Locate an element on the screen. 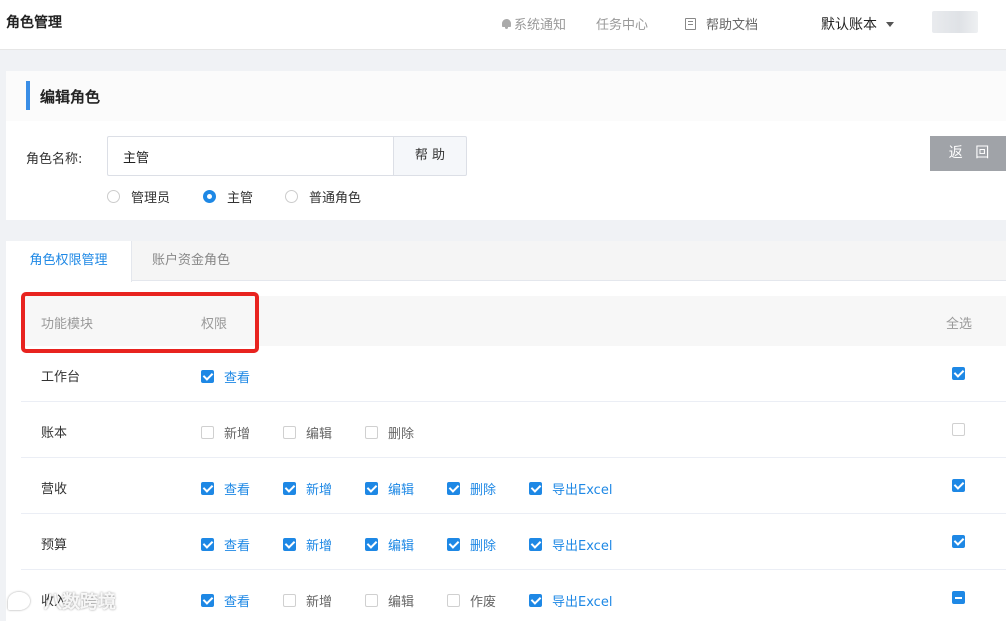  tab-account-fund-roles: 账户资金角色 is located at coordinates (191, 261).